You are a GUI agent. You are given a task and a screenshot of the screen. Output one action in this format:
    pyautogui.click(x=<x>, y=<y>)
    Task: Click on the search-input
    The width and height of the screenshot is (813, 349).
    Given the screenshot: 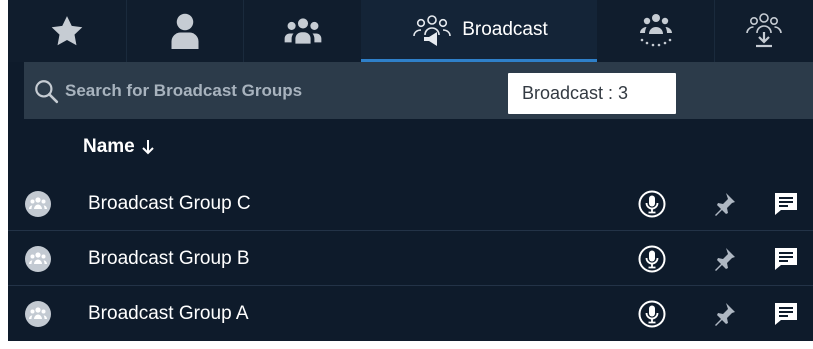 What is the action you would take?
    pyautogui.click(x=265, y=90)
    